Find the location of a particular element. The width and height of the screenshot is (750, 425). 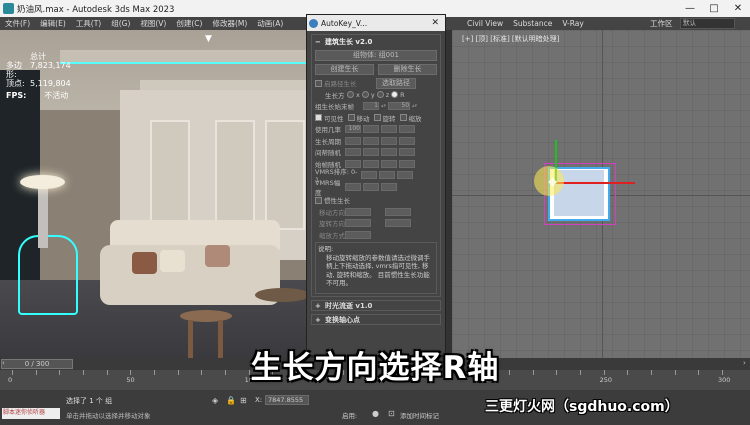

mini-listener: 脚本迷你侦听器 is located at coordinates (31, 413).